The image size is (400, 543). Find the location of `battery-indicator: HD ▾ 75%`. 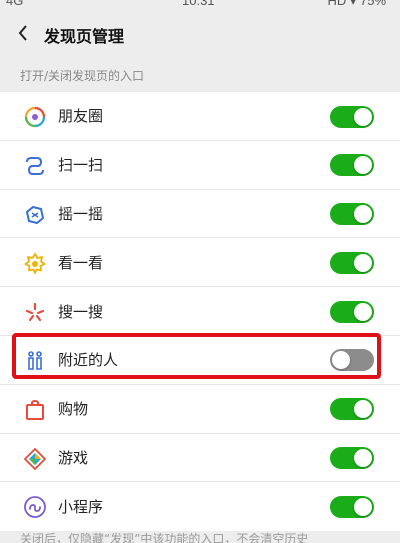

battery-indicator: HD ▾ 75% is located at coordinates (356, 4).